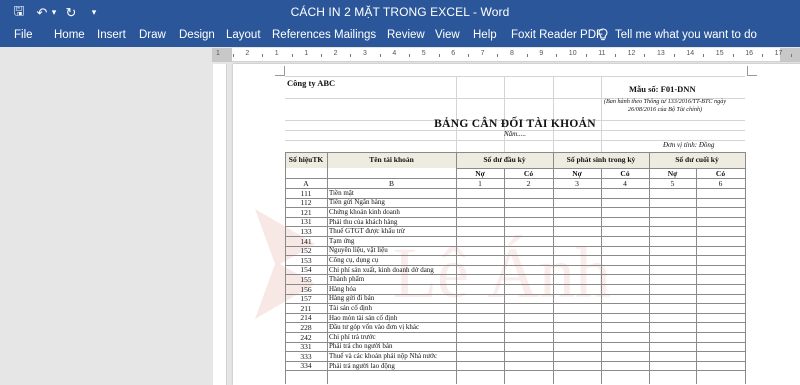 The width and height of the screenshot is (800, 385). What do you see at coordinates (247, 53) in the screenshot?
I see `ruler-number: 2` at bounding box center [247, 53].